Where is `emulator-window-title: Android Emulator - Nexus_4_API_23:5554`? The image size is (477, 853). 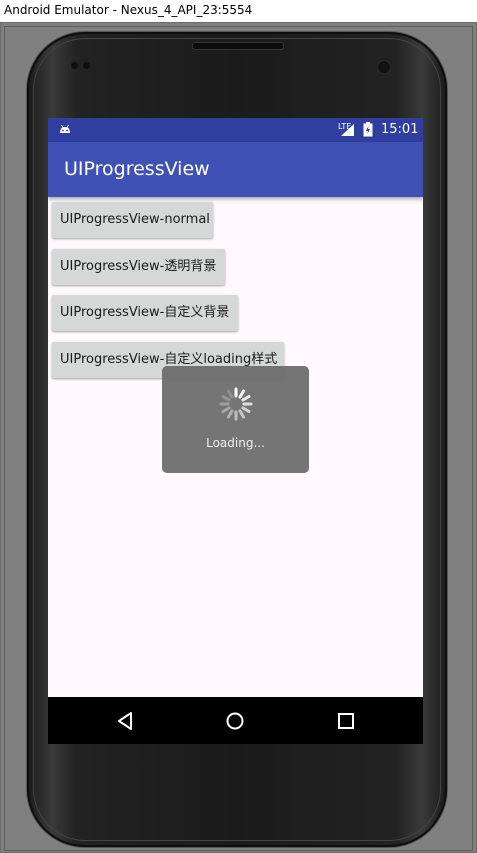 emulator-window-title: Android Emulator - Nexus_4_API_23:5554 is located at coordinates (128, 10).